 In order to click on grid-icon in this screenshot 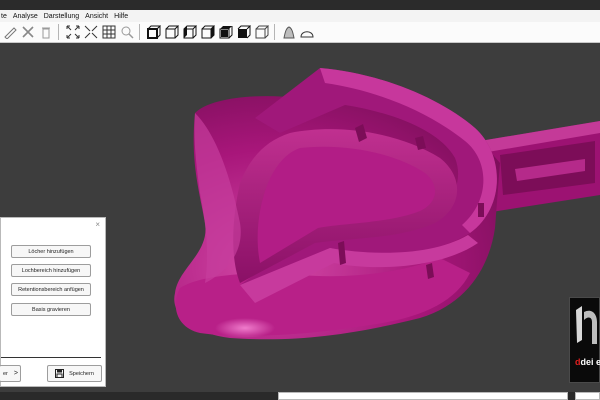, I will do `click(109, 32)`.